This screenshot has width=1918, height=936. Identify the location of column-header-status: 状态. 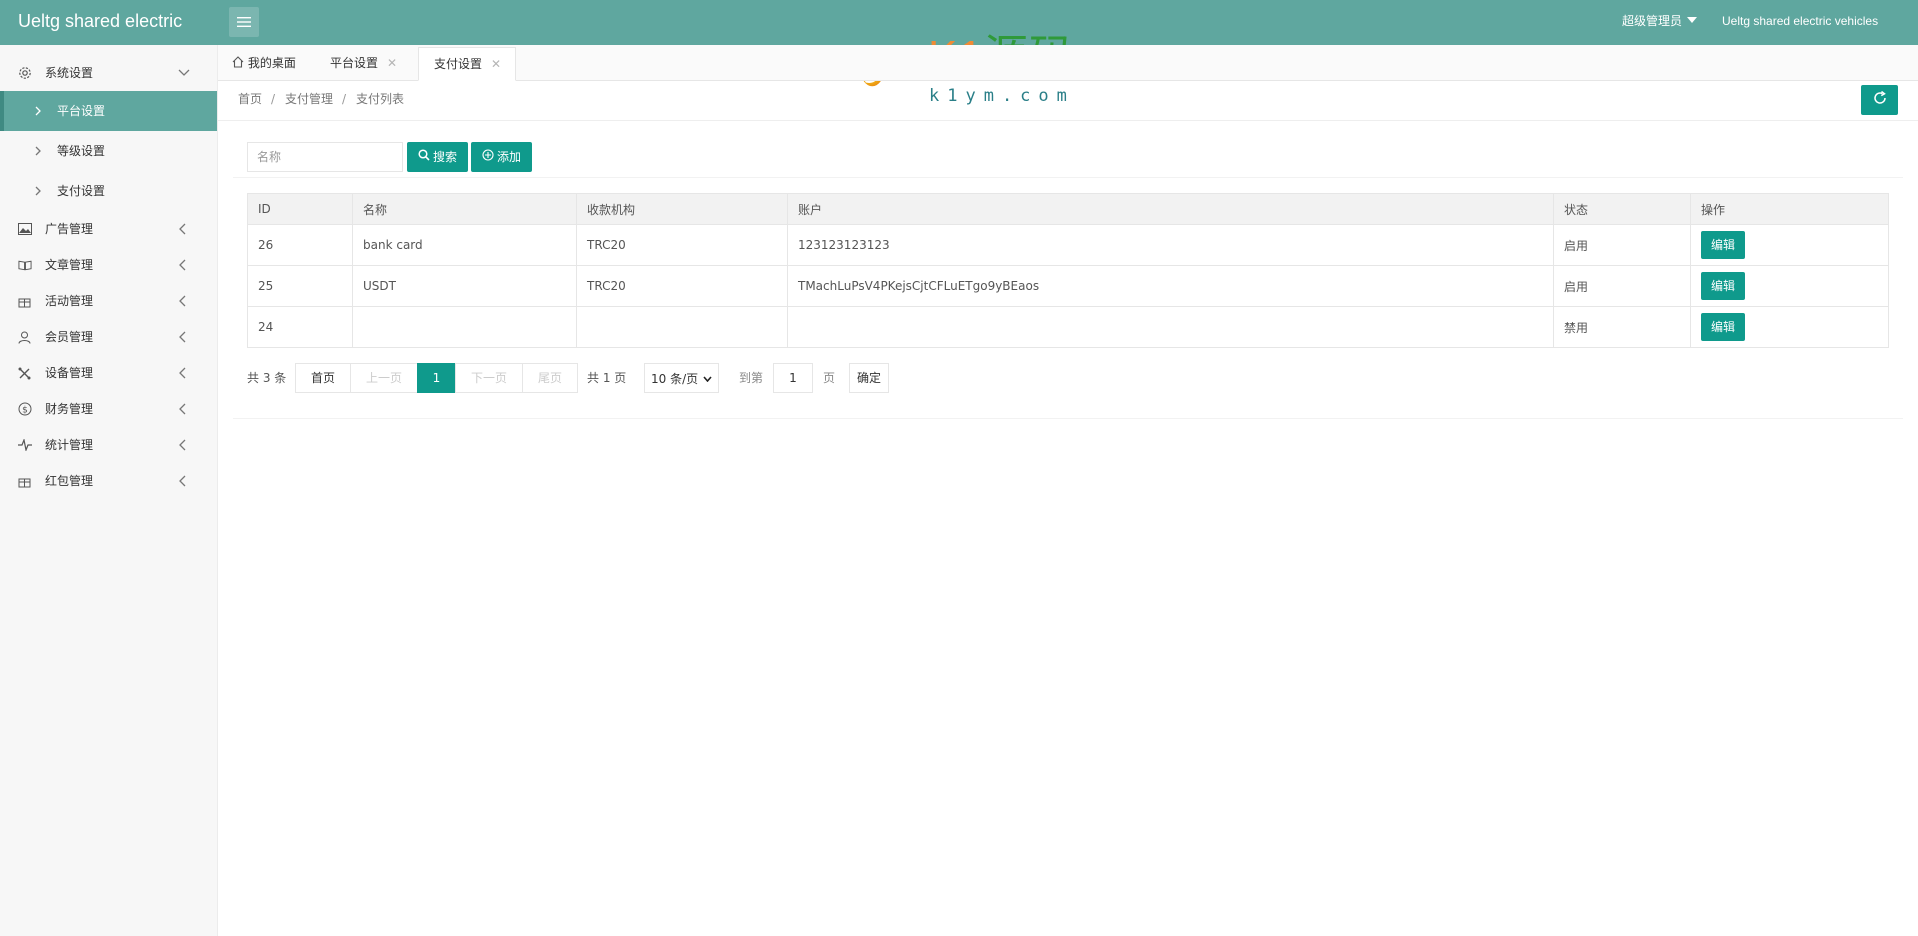
(1622, 209).